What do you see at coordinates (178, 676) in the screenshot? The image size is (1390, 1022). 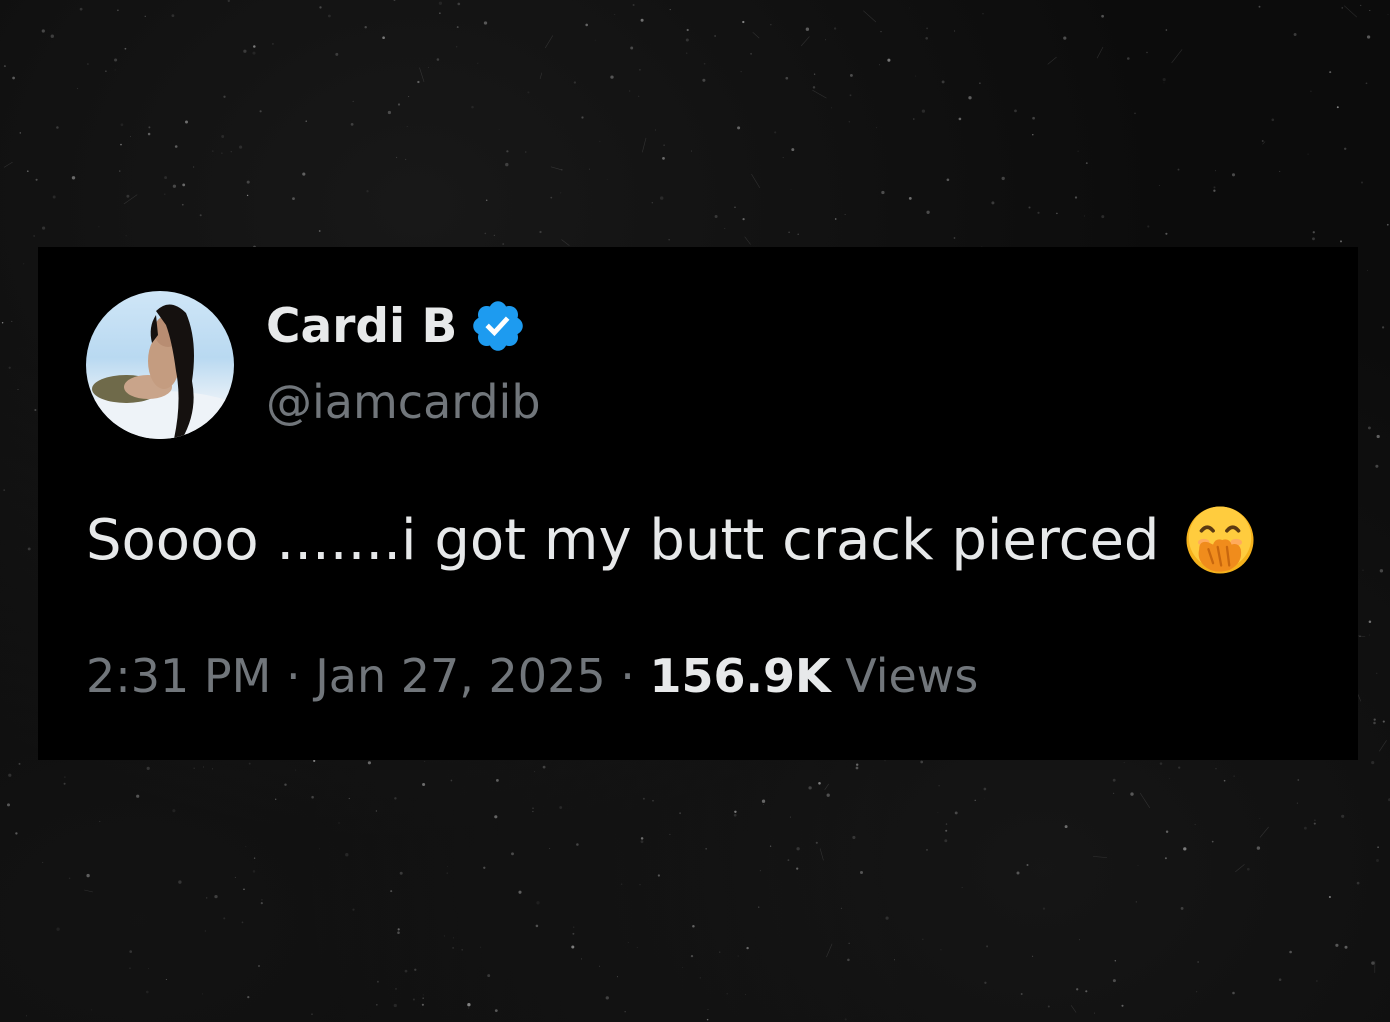 I see `tweet-time: 2:31 PM` at bounding box center [178, 676].